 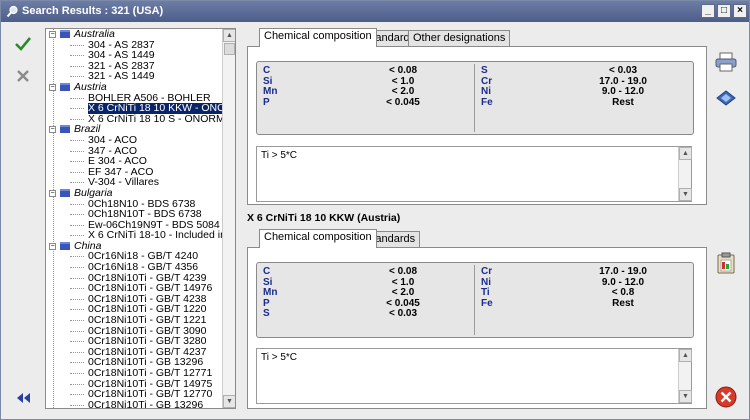 I want to click on element-symbol: C, so click(x=267, y=70).